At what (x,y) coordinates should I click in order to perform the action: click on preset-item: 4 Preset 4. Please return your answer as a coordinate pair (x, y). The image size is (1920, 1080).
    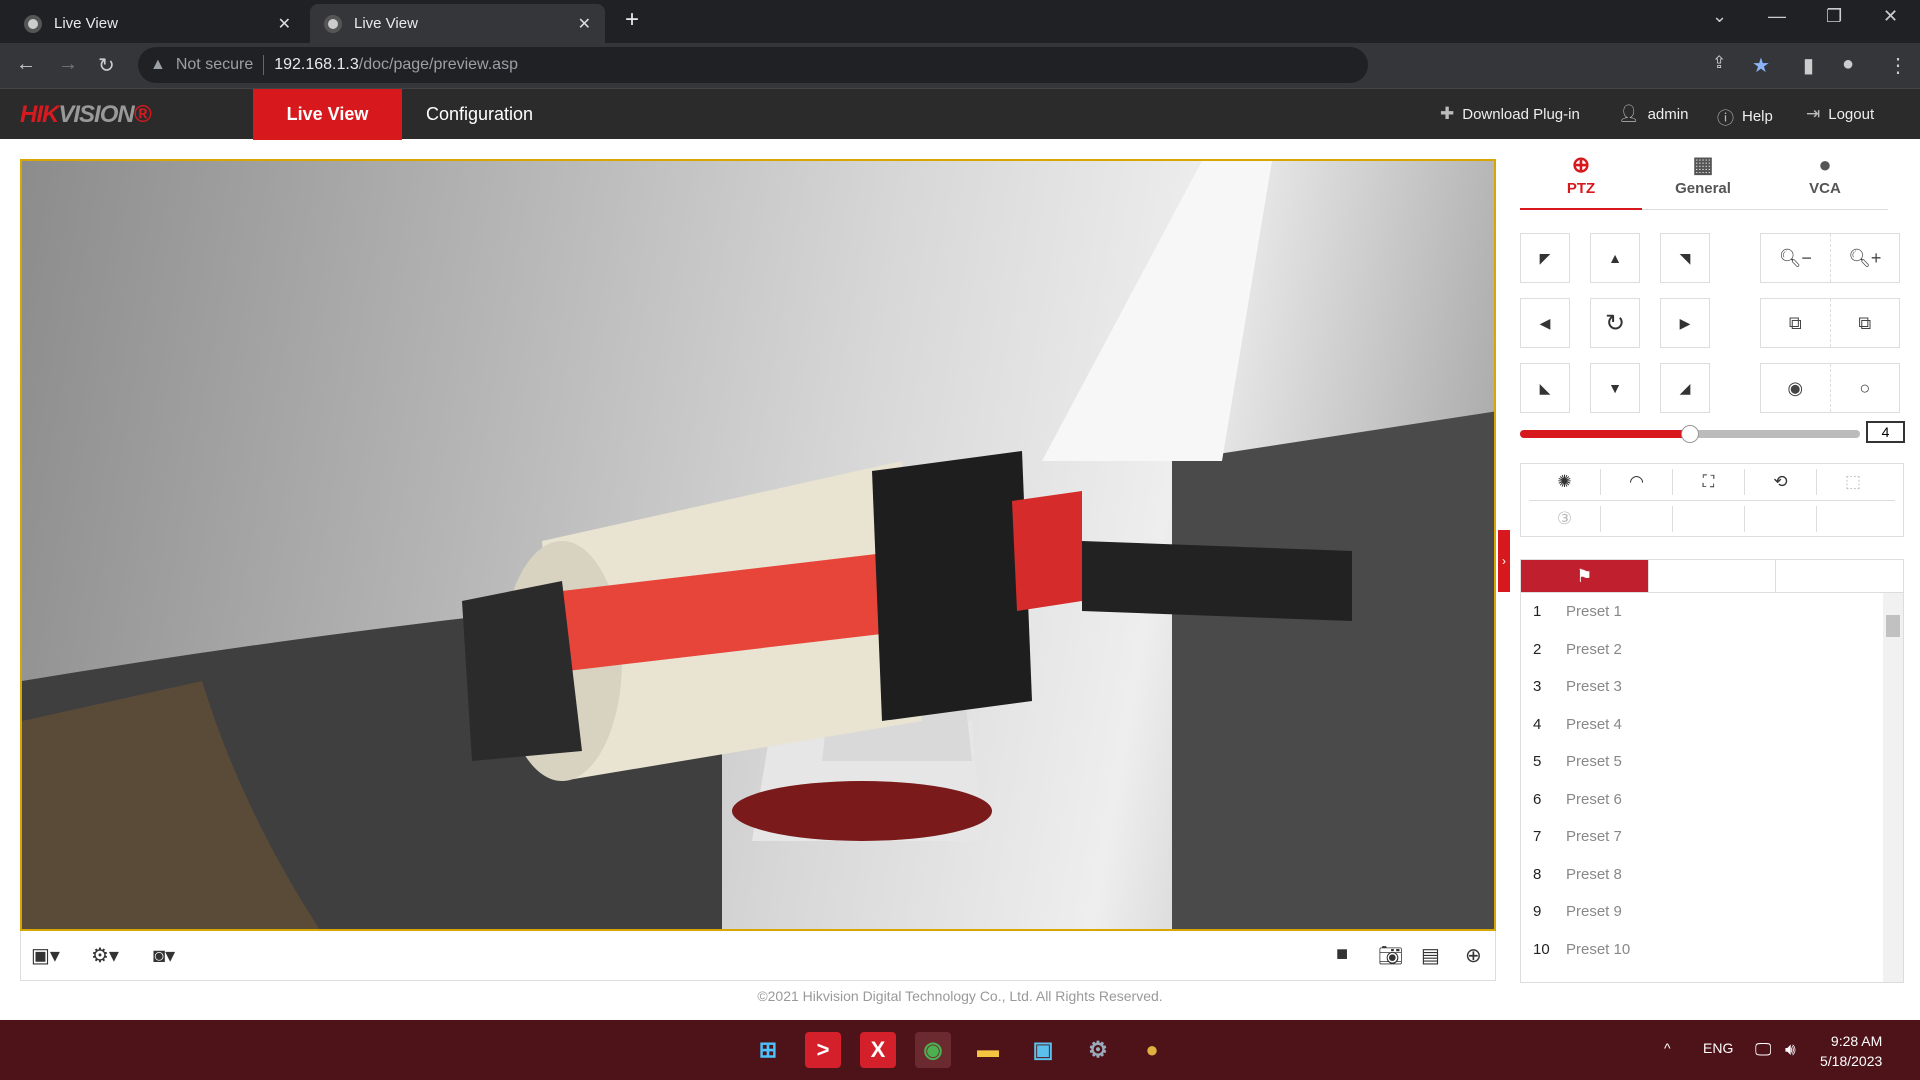
    Looking at the image, I should click on (1712, 725).